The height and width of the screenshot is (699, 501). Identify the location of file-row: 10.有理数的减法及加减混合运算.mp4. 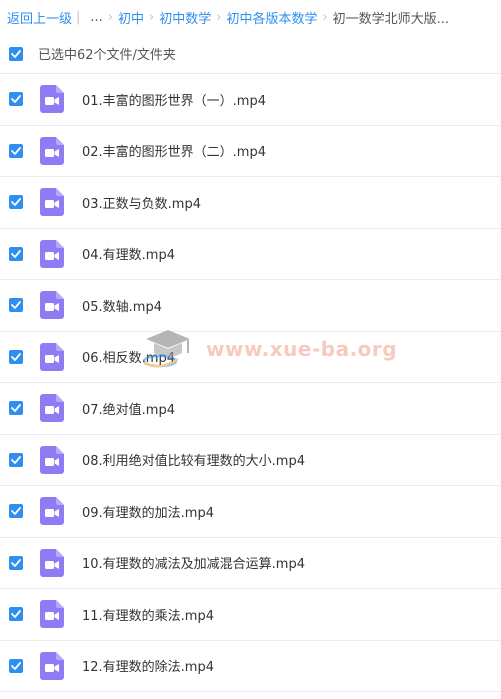
(250, 563).